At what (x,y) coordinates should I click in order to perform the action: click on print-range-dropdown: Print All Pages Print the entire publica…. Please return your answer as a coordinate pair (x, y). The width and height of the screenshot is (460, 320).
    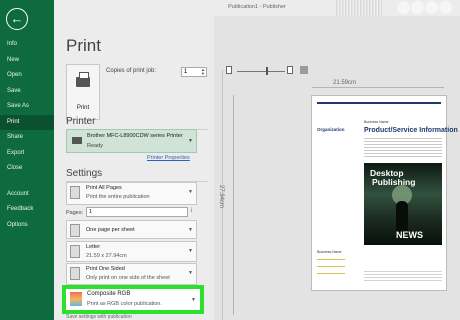
    Looking at the image, I should click on (131, 193).